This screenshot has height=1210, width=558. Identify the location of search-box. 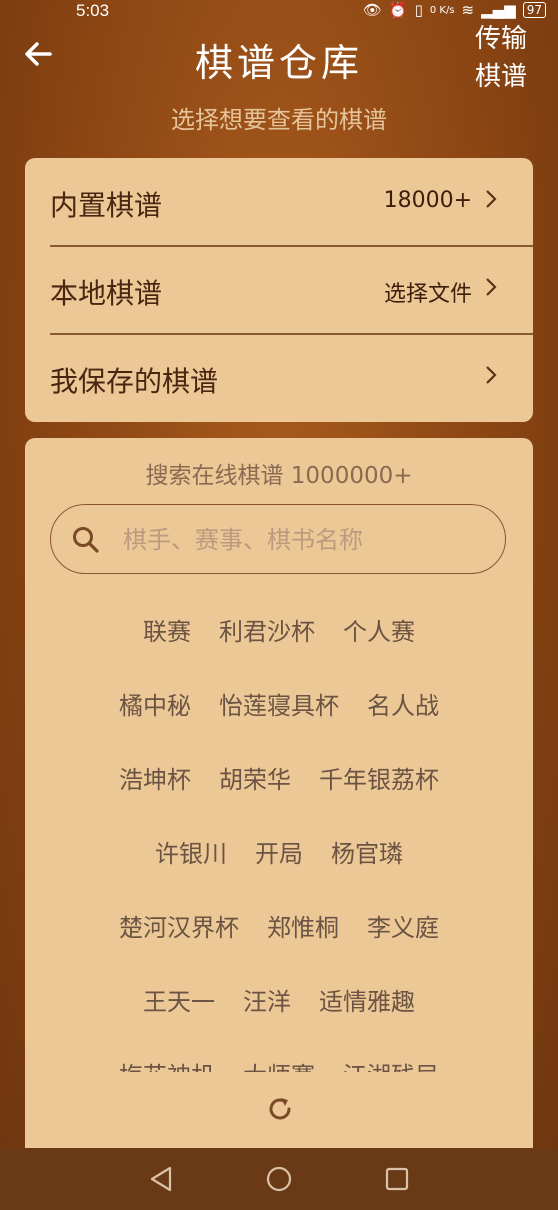
(278, 539).